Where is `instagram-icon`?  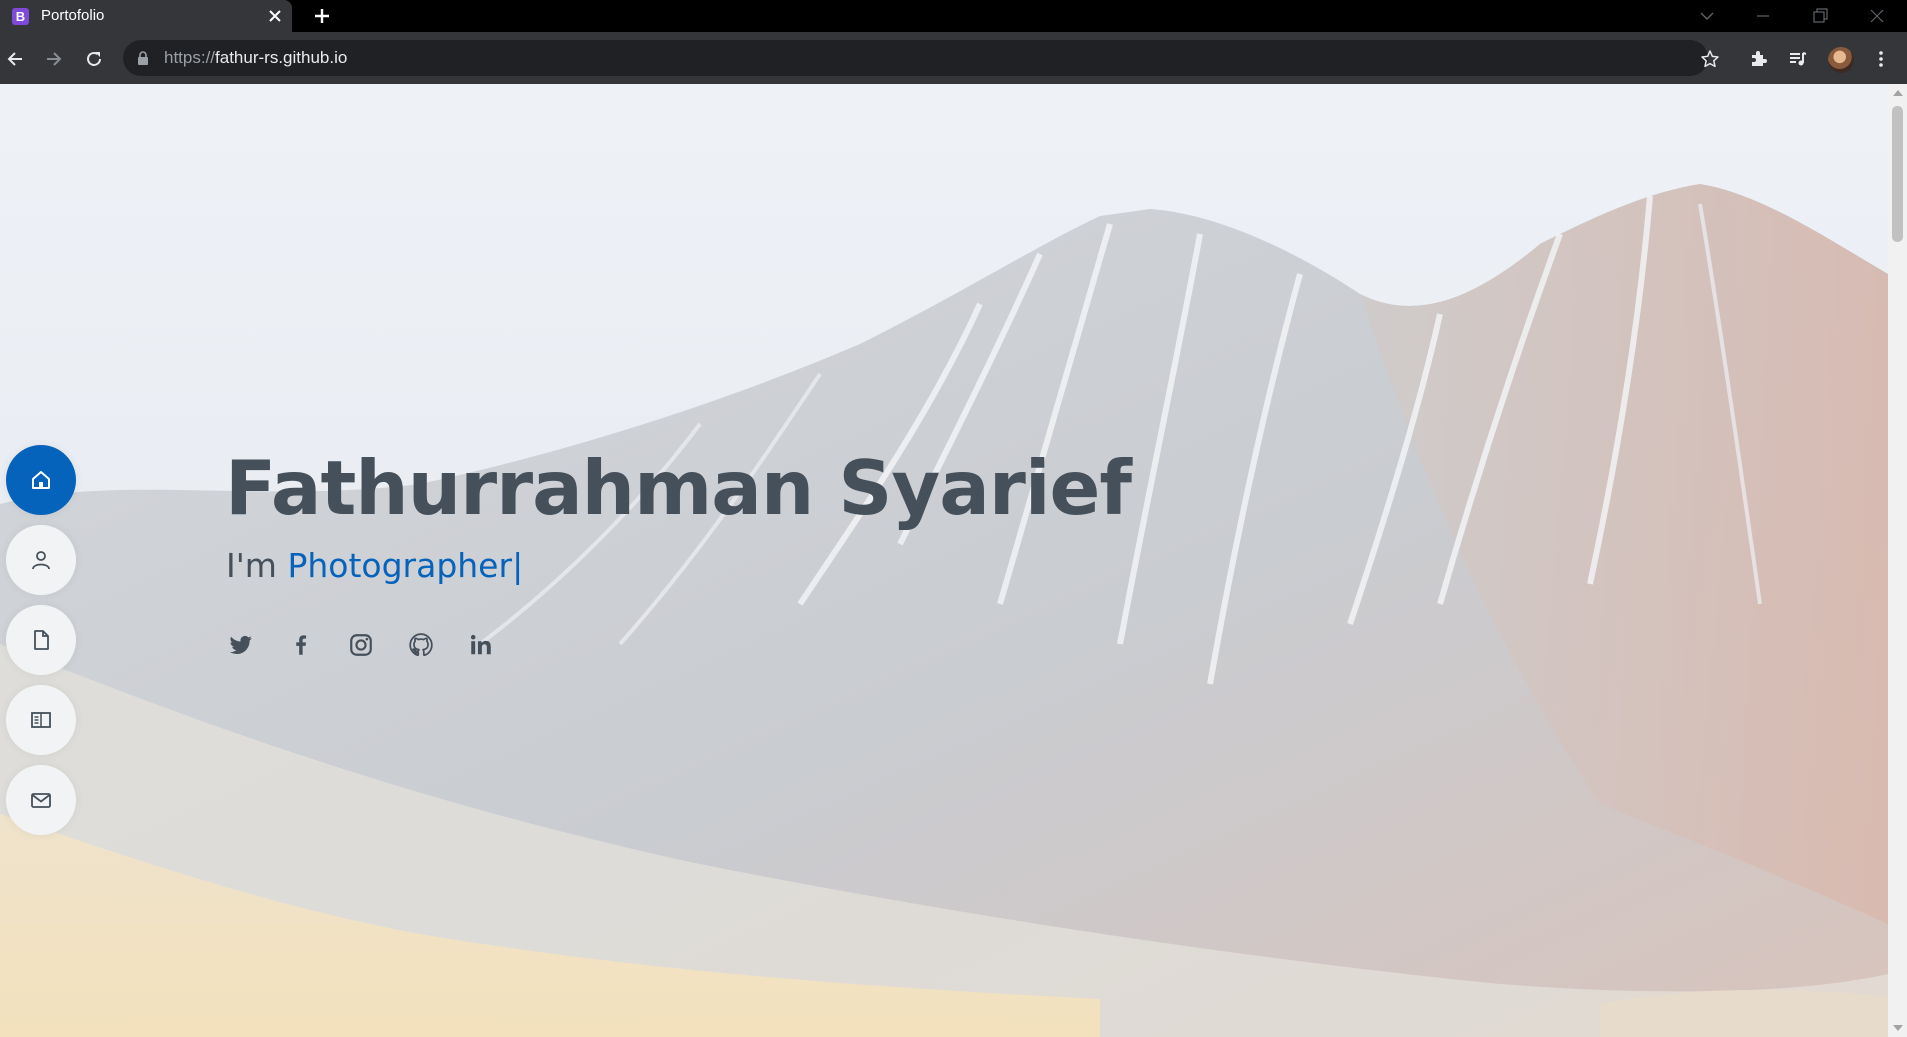
instagram-icon is located at coordinates (361, 645).